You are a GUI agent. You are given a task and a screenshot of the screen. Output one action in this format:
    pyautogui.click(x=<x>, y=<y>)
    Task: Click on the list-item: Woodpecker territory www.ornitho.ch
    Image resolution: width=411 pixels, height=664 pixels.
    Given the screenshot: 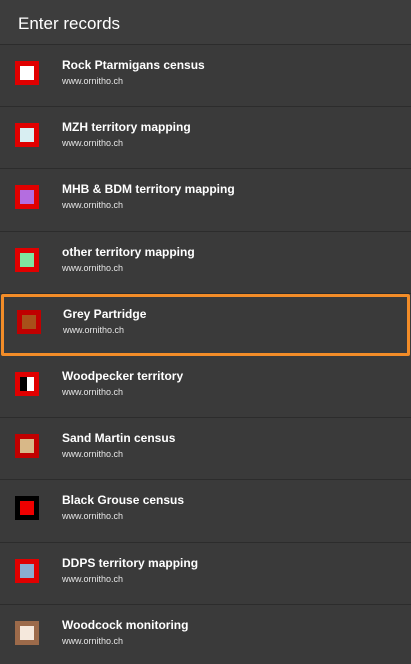 What is the action you would take?
    pyautogui.click(x=205, y=387)
    